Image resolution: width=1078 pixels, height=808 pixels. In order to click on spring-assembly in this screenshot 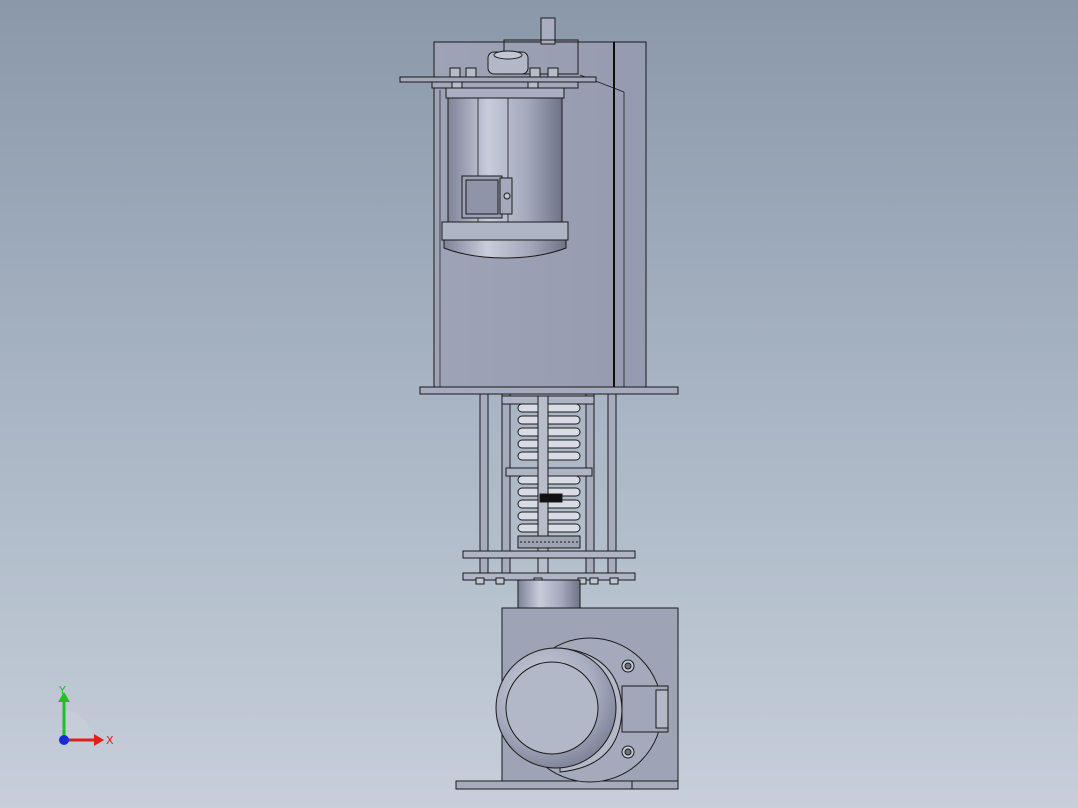, I will do `click(549, 501)`.